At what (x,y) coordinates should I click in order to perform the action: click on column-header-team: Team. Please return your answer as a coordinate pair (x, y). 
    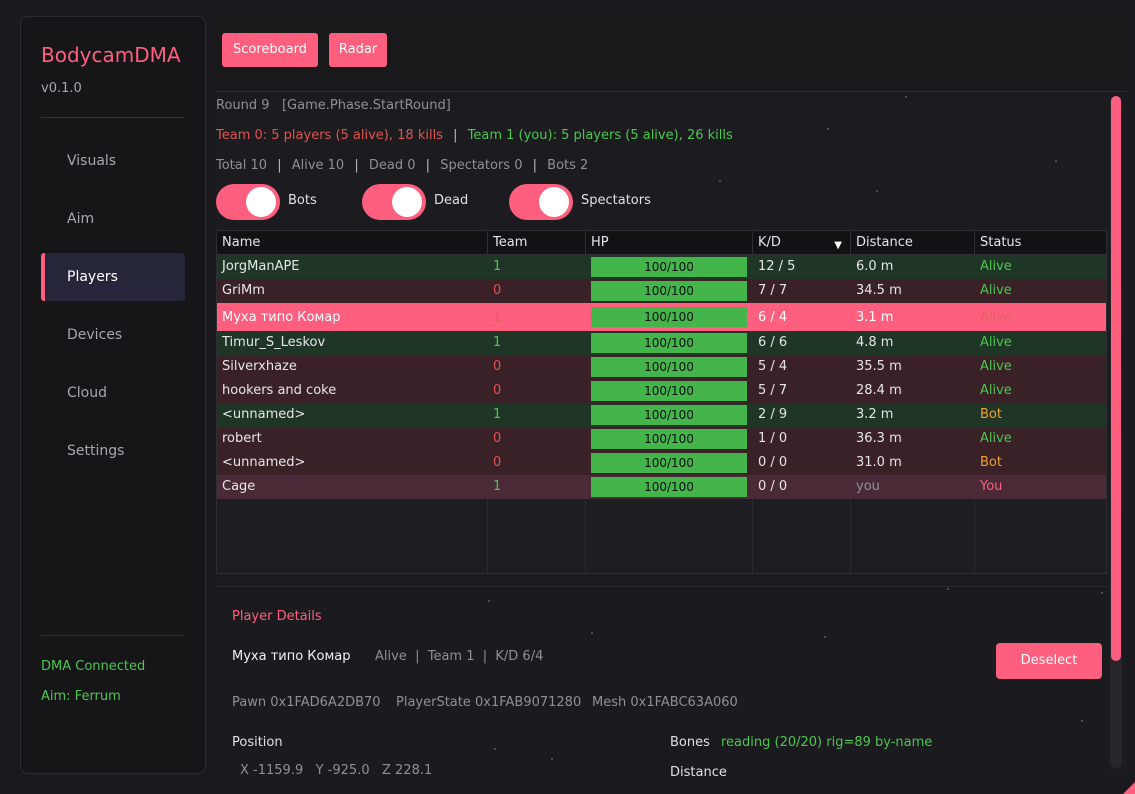
    Looking at the image, I should click on (537, 243).